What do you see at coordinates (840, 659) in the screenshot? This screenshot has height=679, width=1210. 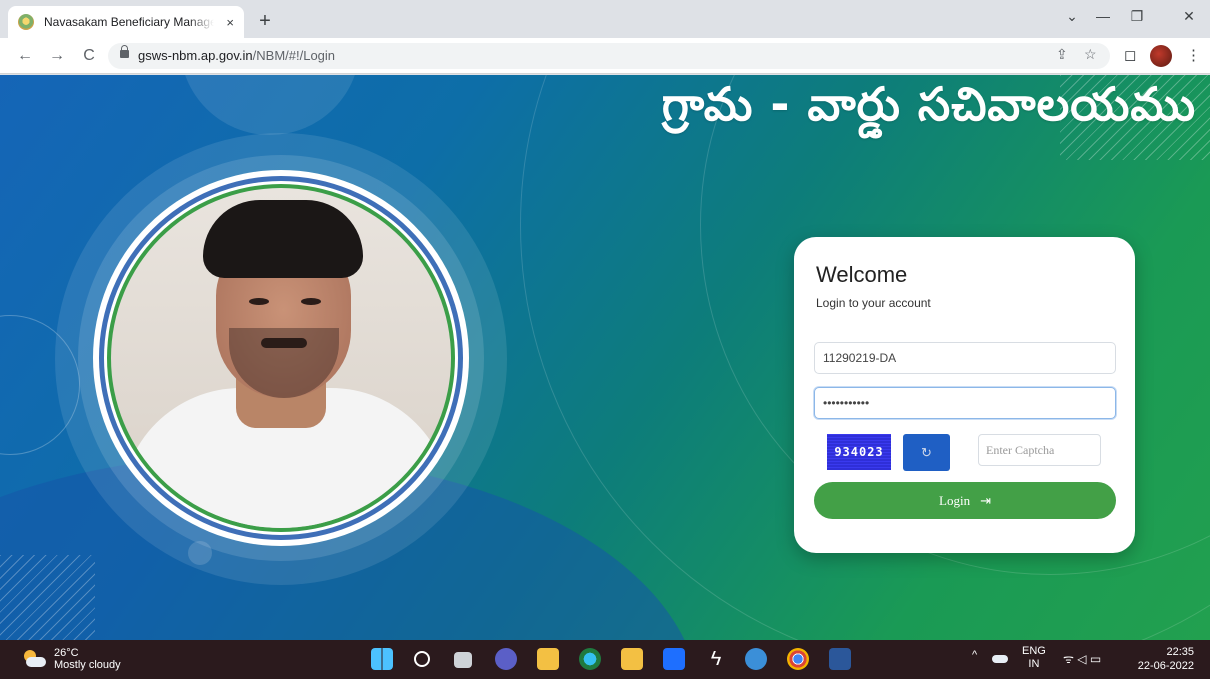 I see `word-icon` at bounding box center [840, 659].